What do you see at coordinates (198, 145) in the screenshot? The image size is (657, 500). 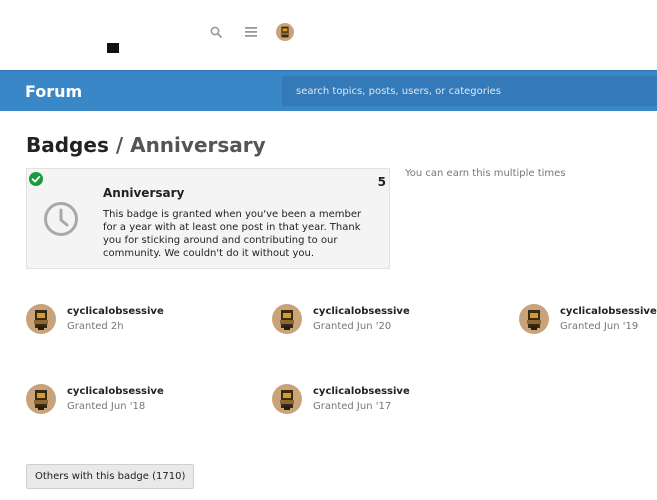 I see `badge-breadcrumb-current: Anniversary` at bounding box center [198, 145].